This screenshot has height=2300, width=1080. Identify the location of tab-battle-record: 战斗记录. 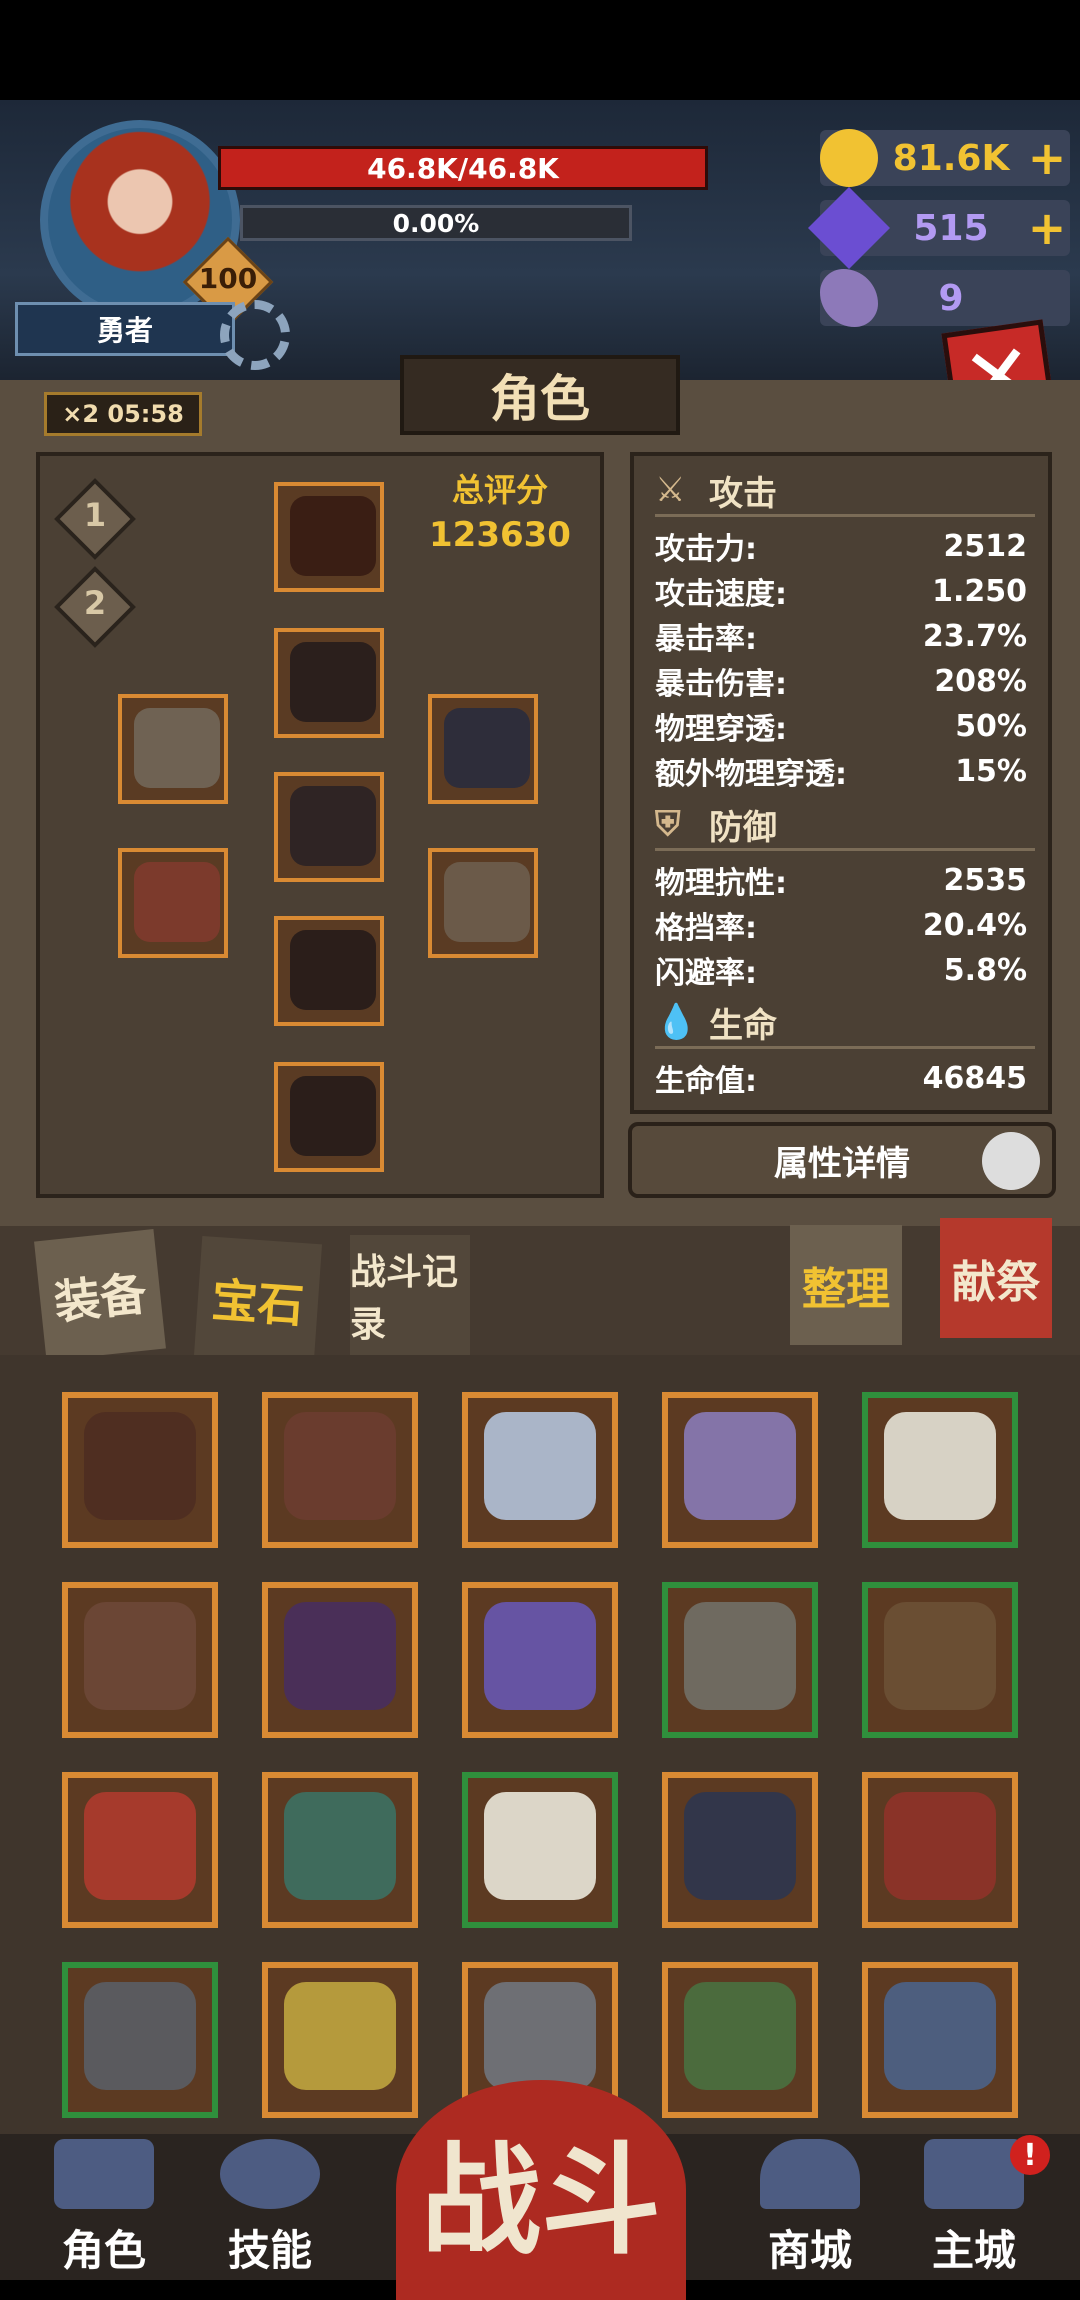
(410, 1295).